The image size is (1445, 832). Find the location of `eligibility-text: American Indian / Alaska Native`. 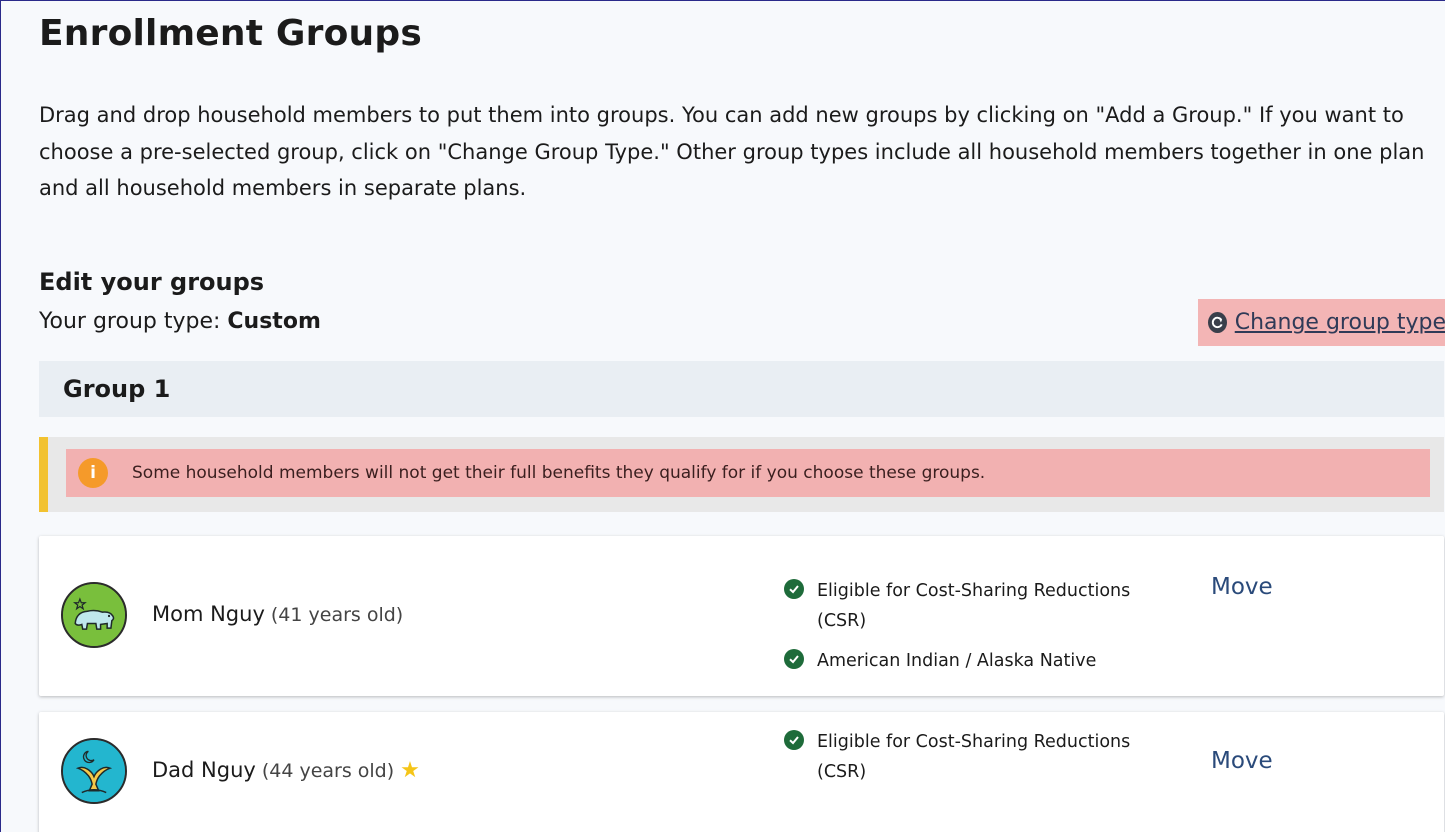

eligibility-text: American Indian / Alaska Native is located at coordinates (957, 661).